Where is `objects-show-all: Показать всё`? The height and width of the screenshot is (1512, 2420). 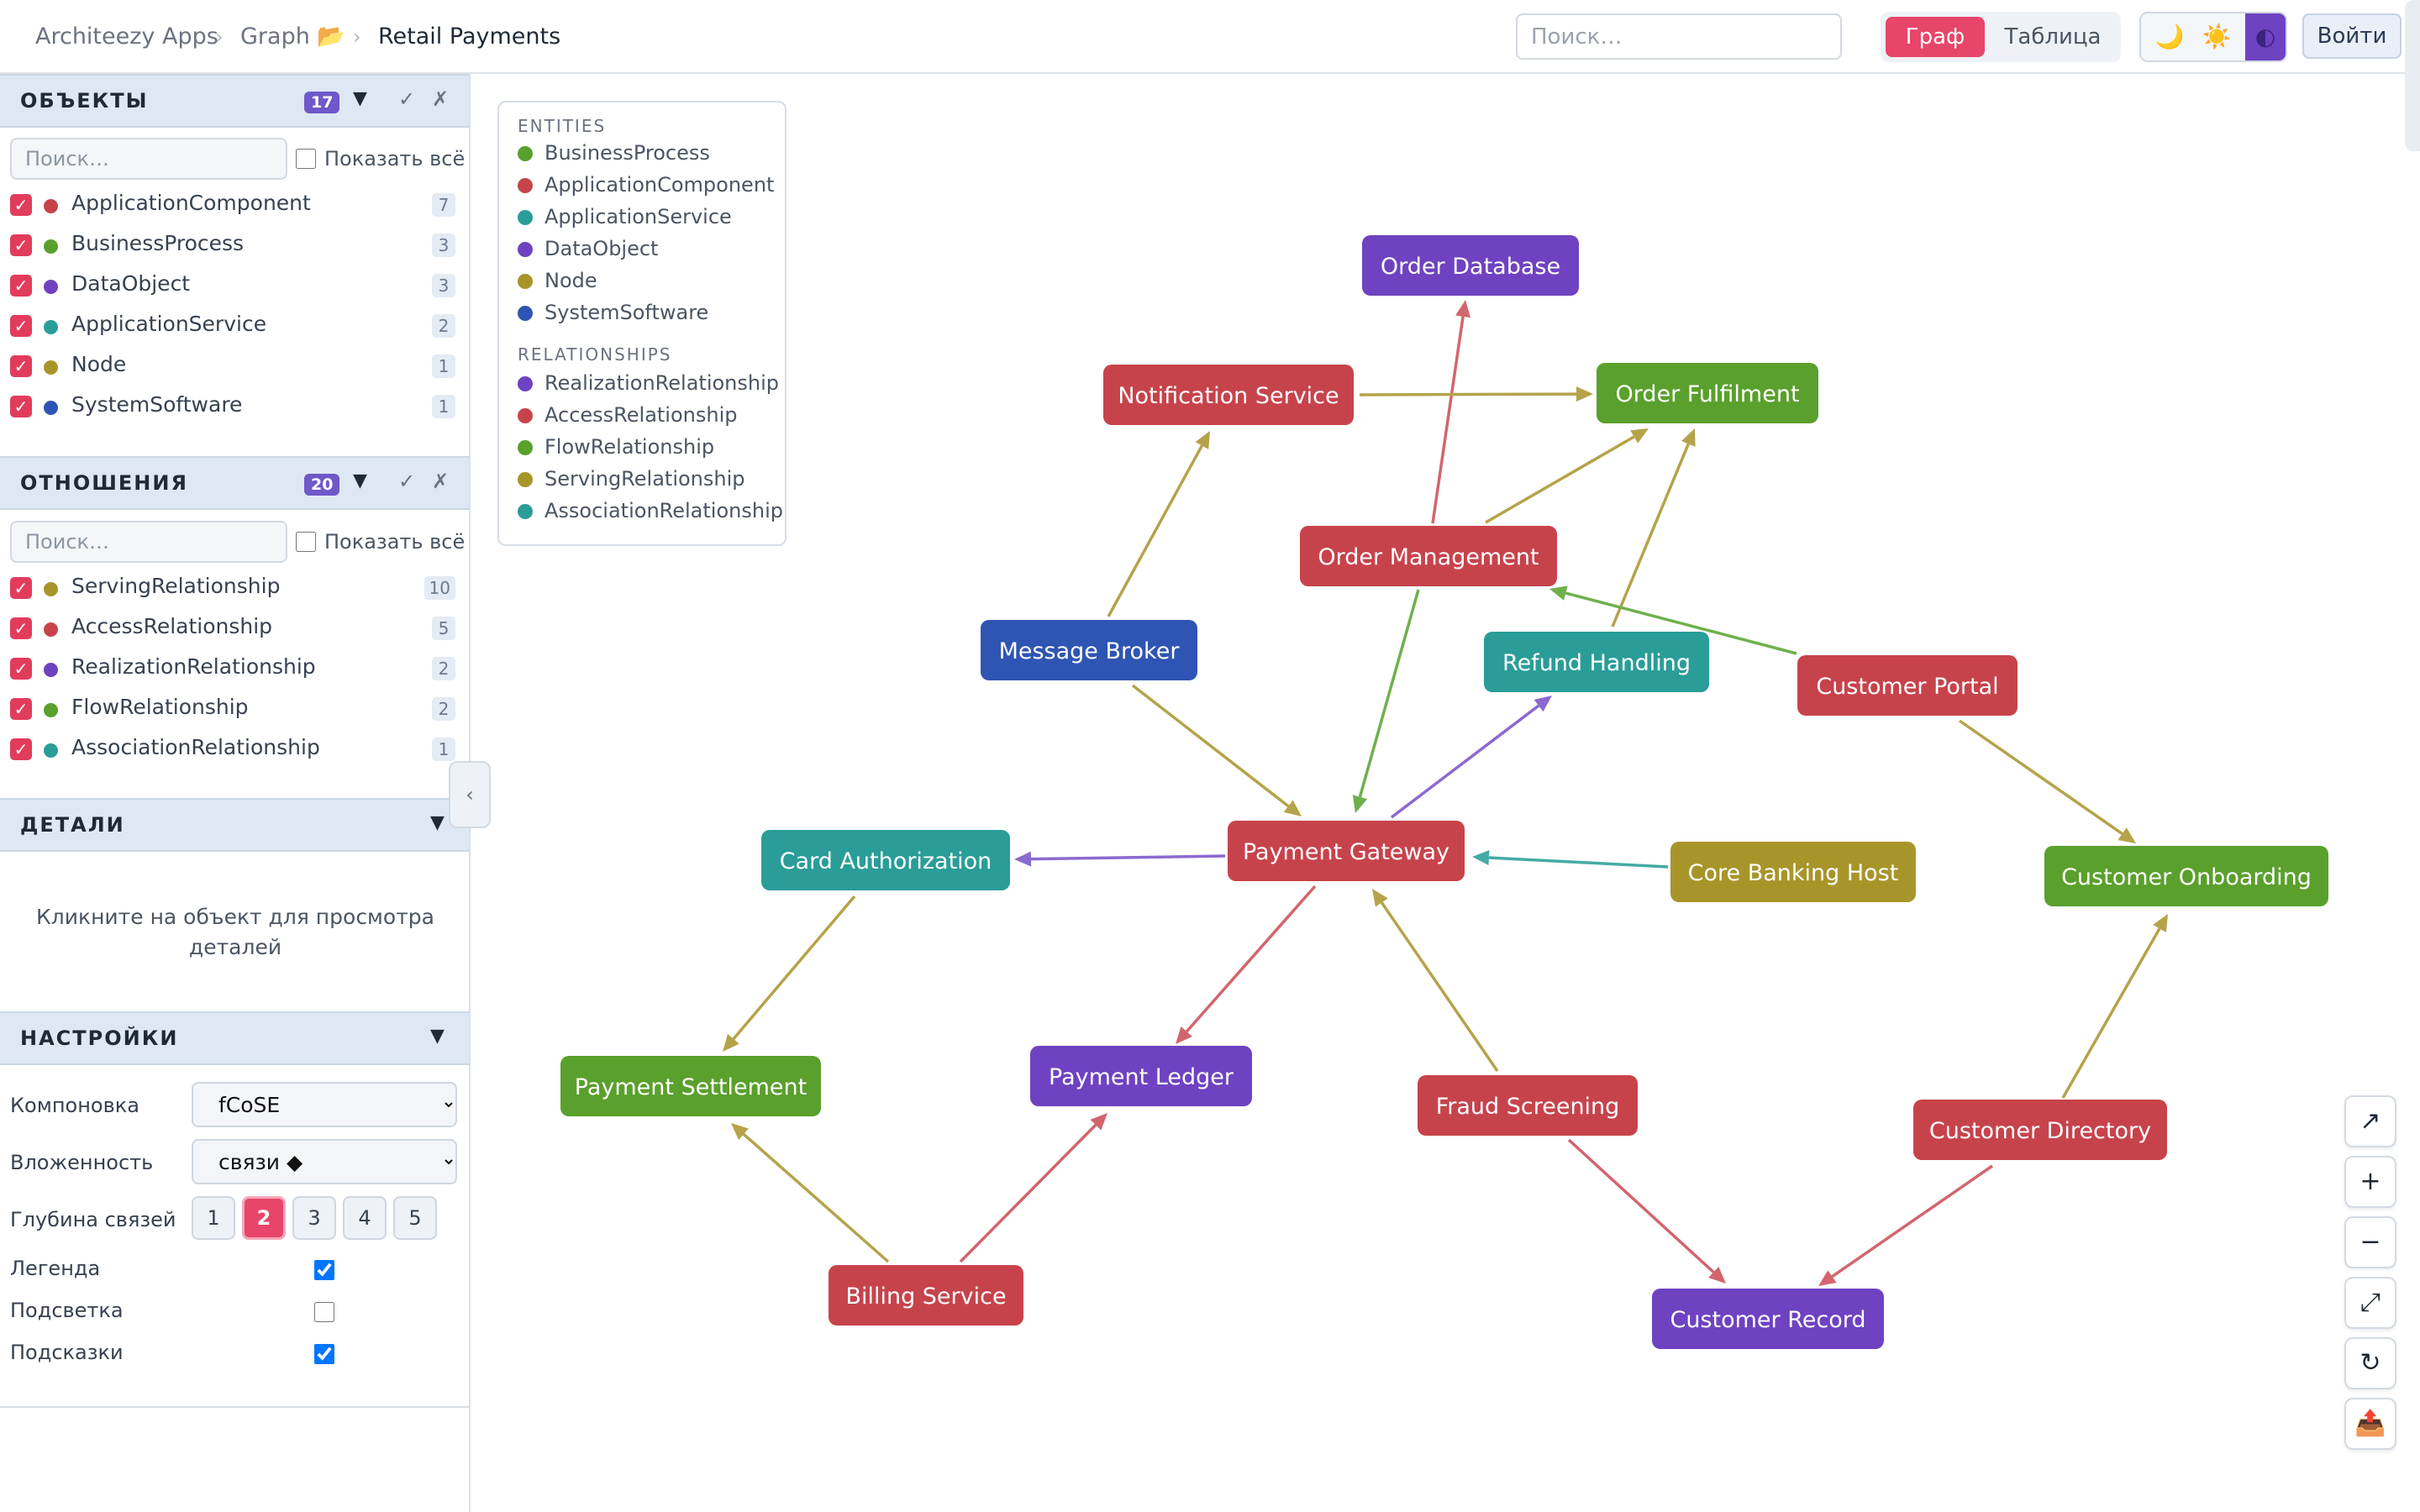
objects-show-all: Показать всё is located at coordinates (381, 159).